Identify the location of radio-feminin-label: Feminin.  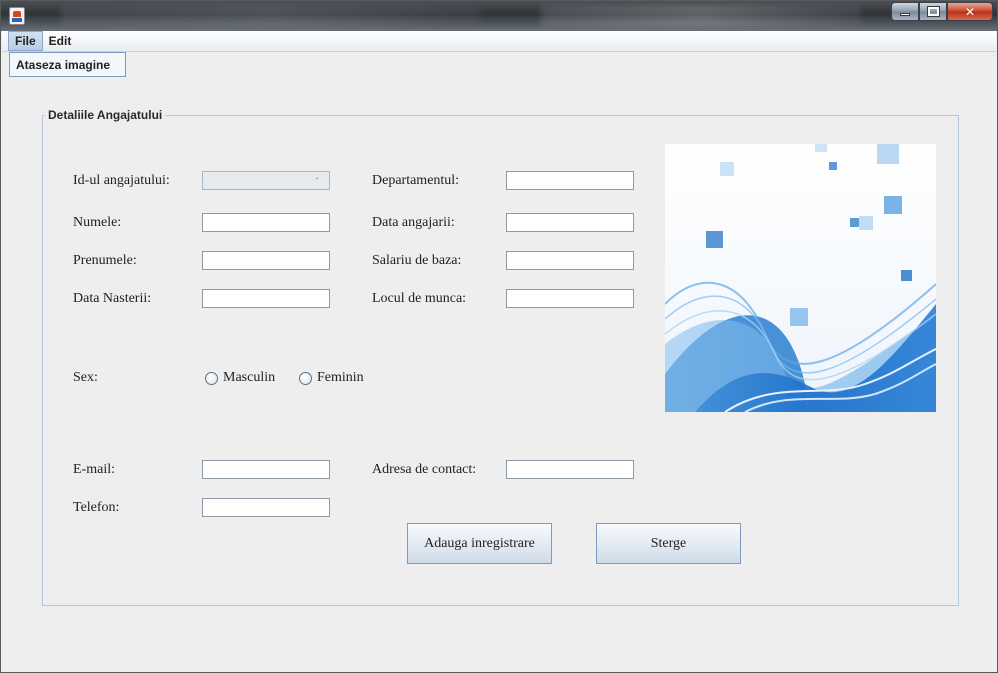
(340, 378).